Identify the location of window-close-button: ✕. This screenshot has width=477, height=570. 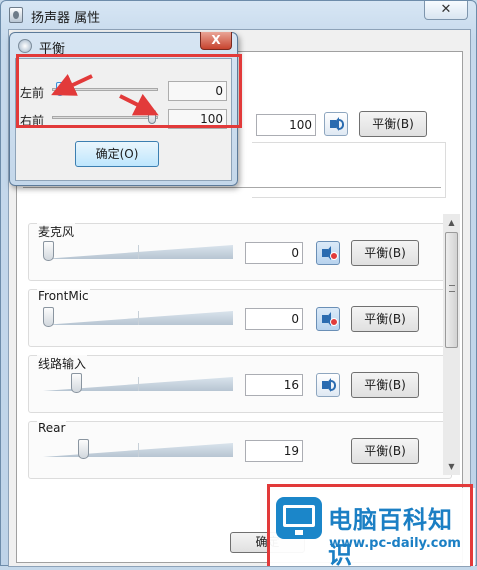
(446, 10).